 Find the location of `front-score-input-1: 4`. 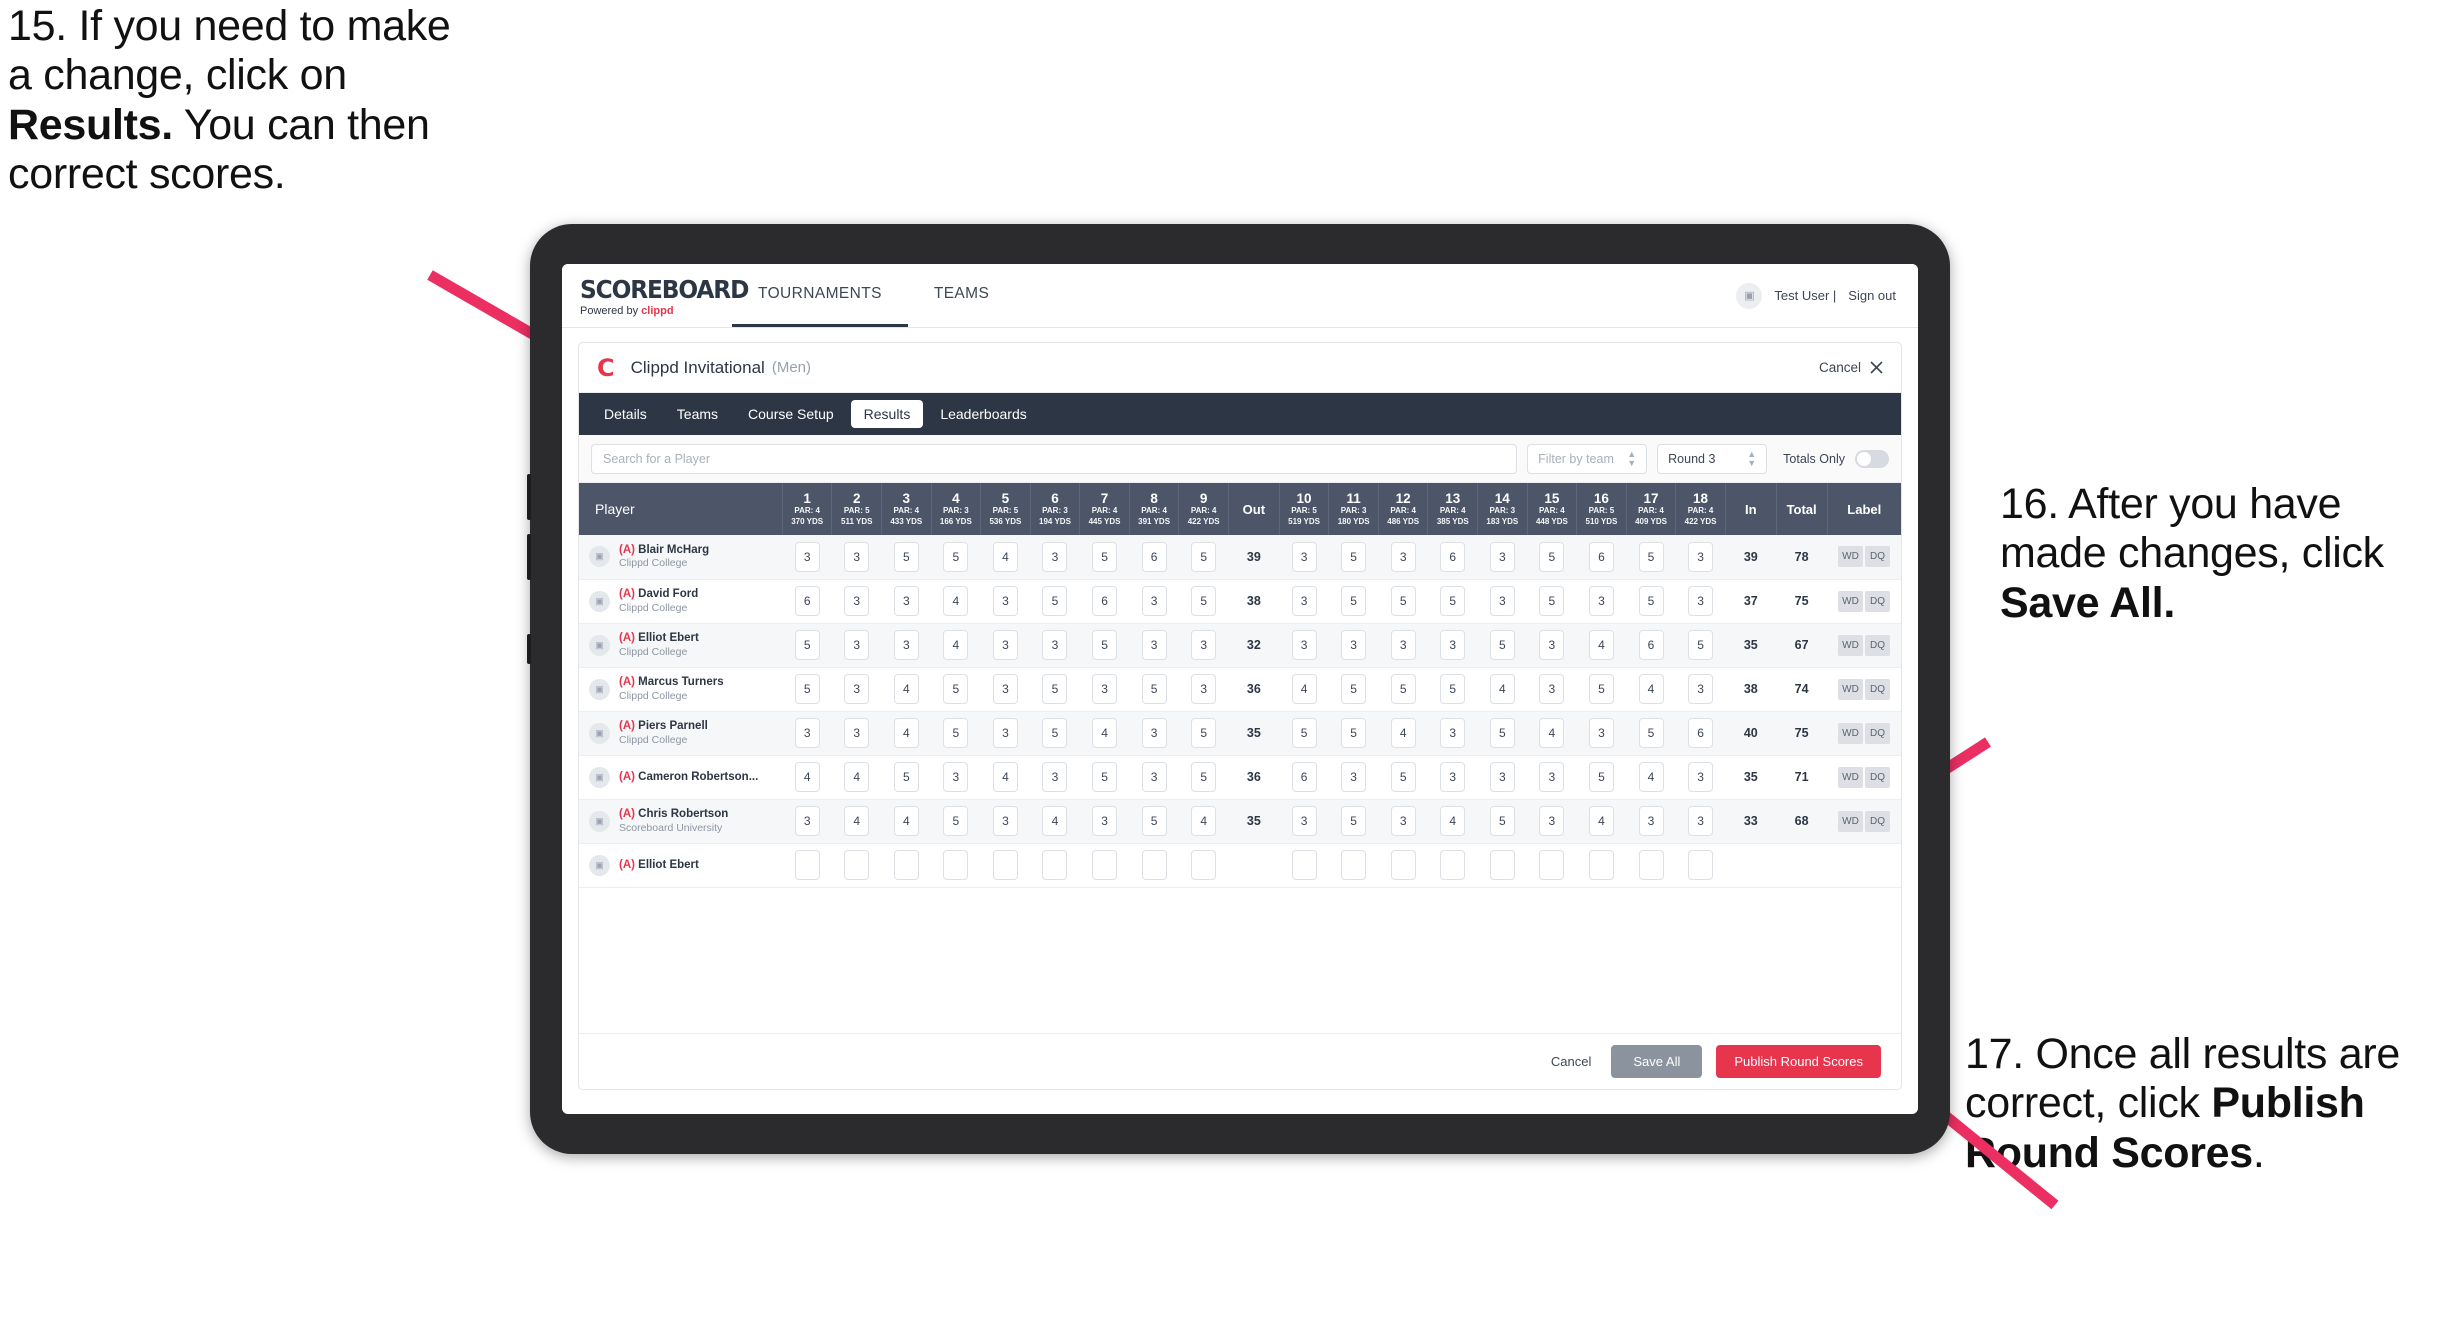

front-score-input-1: 4 is located at coordinates (807, 777).